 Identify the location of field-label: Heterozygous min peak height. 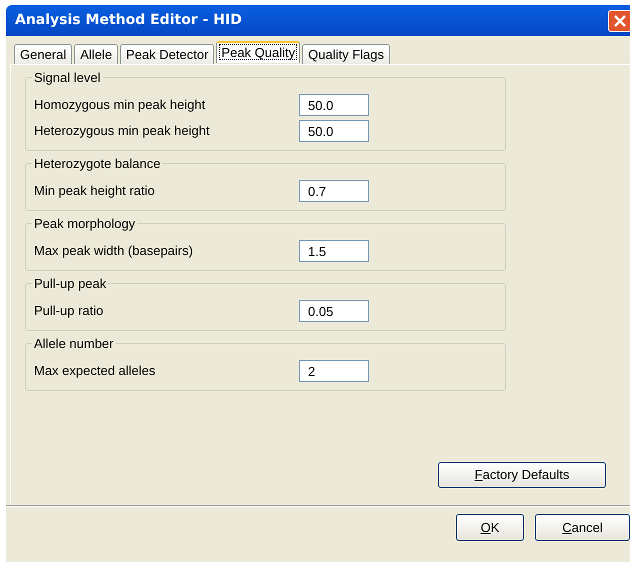
(122, 131).